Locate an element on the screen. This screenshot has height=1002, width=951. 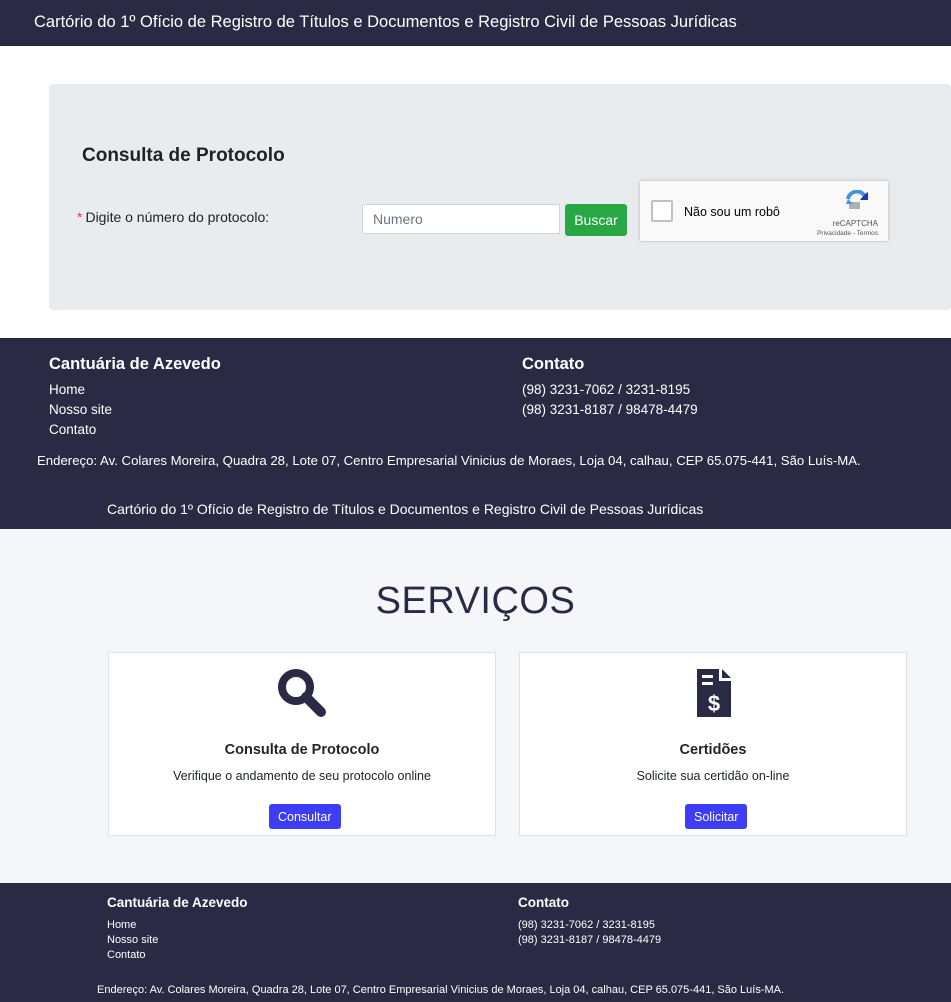
recaptcha-brand: reCAPTCHA is located at coordinates (855, 223).